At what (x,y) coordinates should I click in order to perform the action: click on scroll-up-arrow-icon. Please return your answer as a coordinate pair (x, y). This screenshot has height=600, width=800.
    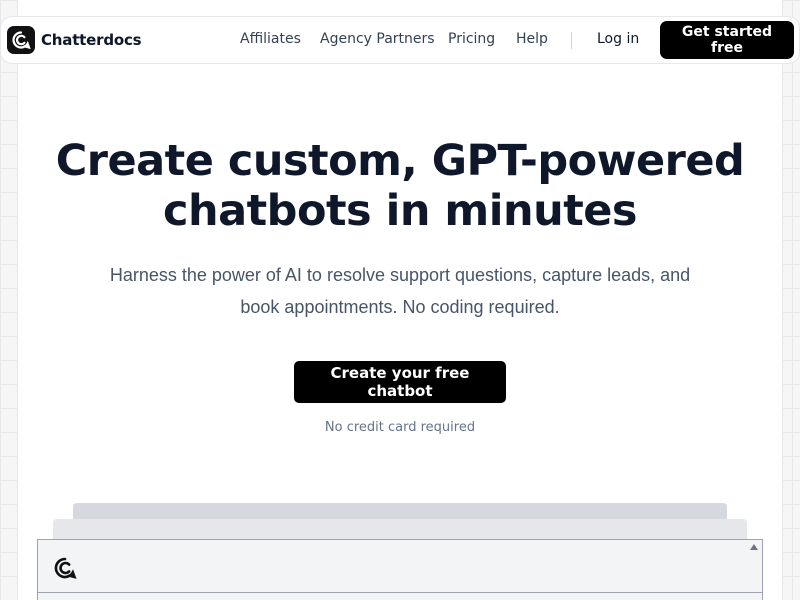
    Looking at the image, I should click on (754, 547).